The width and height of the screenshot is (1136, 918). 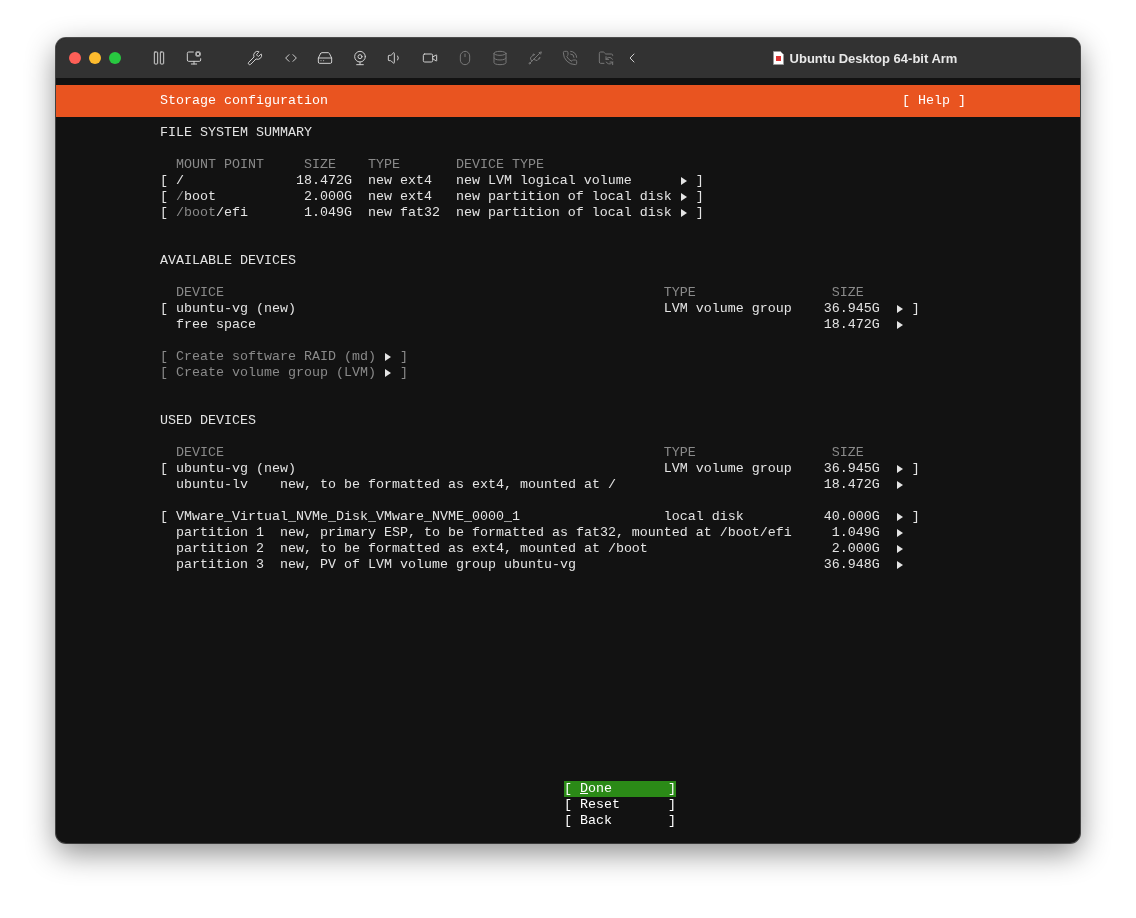 I want to click on partition-name: partition 2, so click(x=220, y=548).